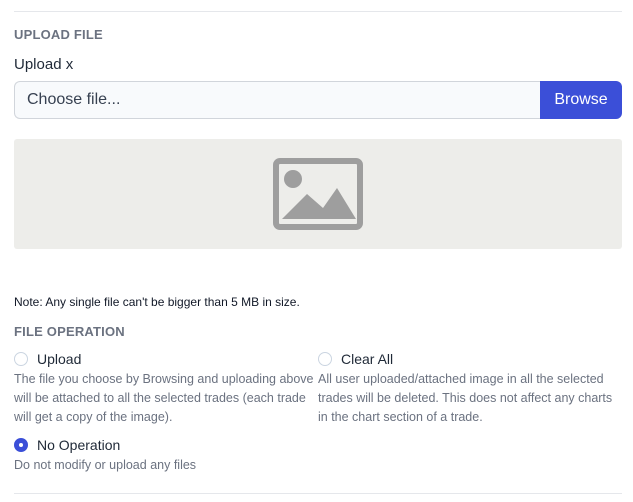 The height and width of the screenshot is (502, 633). Describe the element at coordinates (21, 445) in the screenshot. I see `no-operation-radio` at that location.